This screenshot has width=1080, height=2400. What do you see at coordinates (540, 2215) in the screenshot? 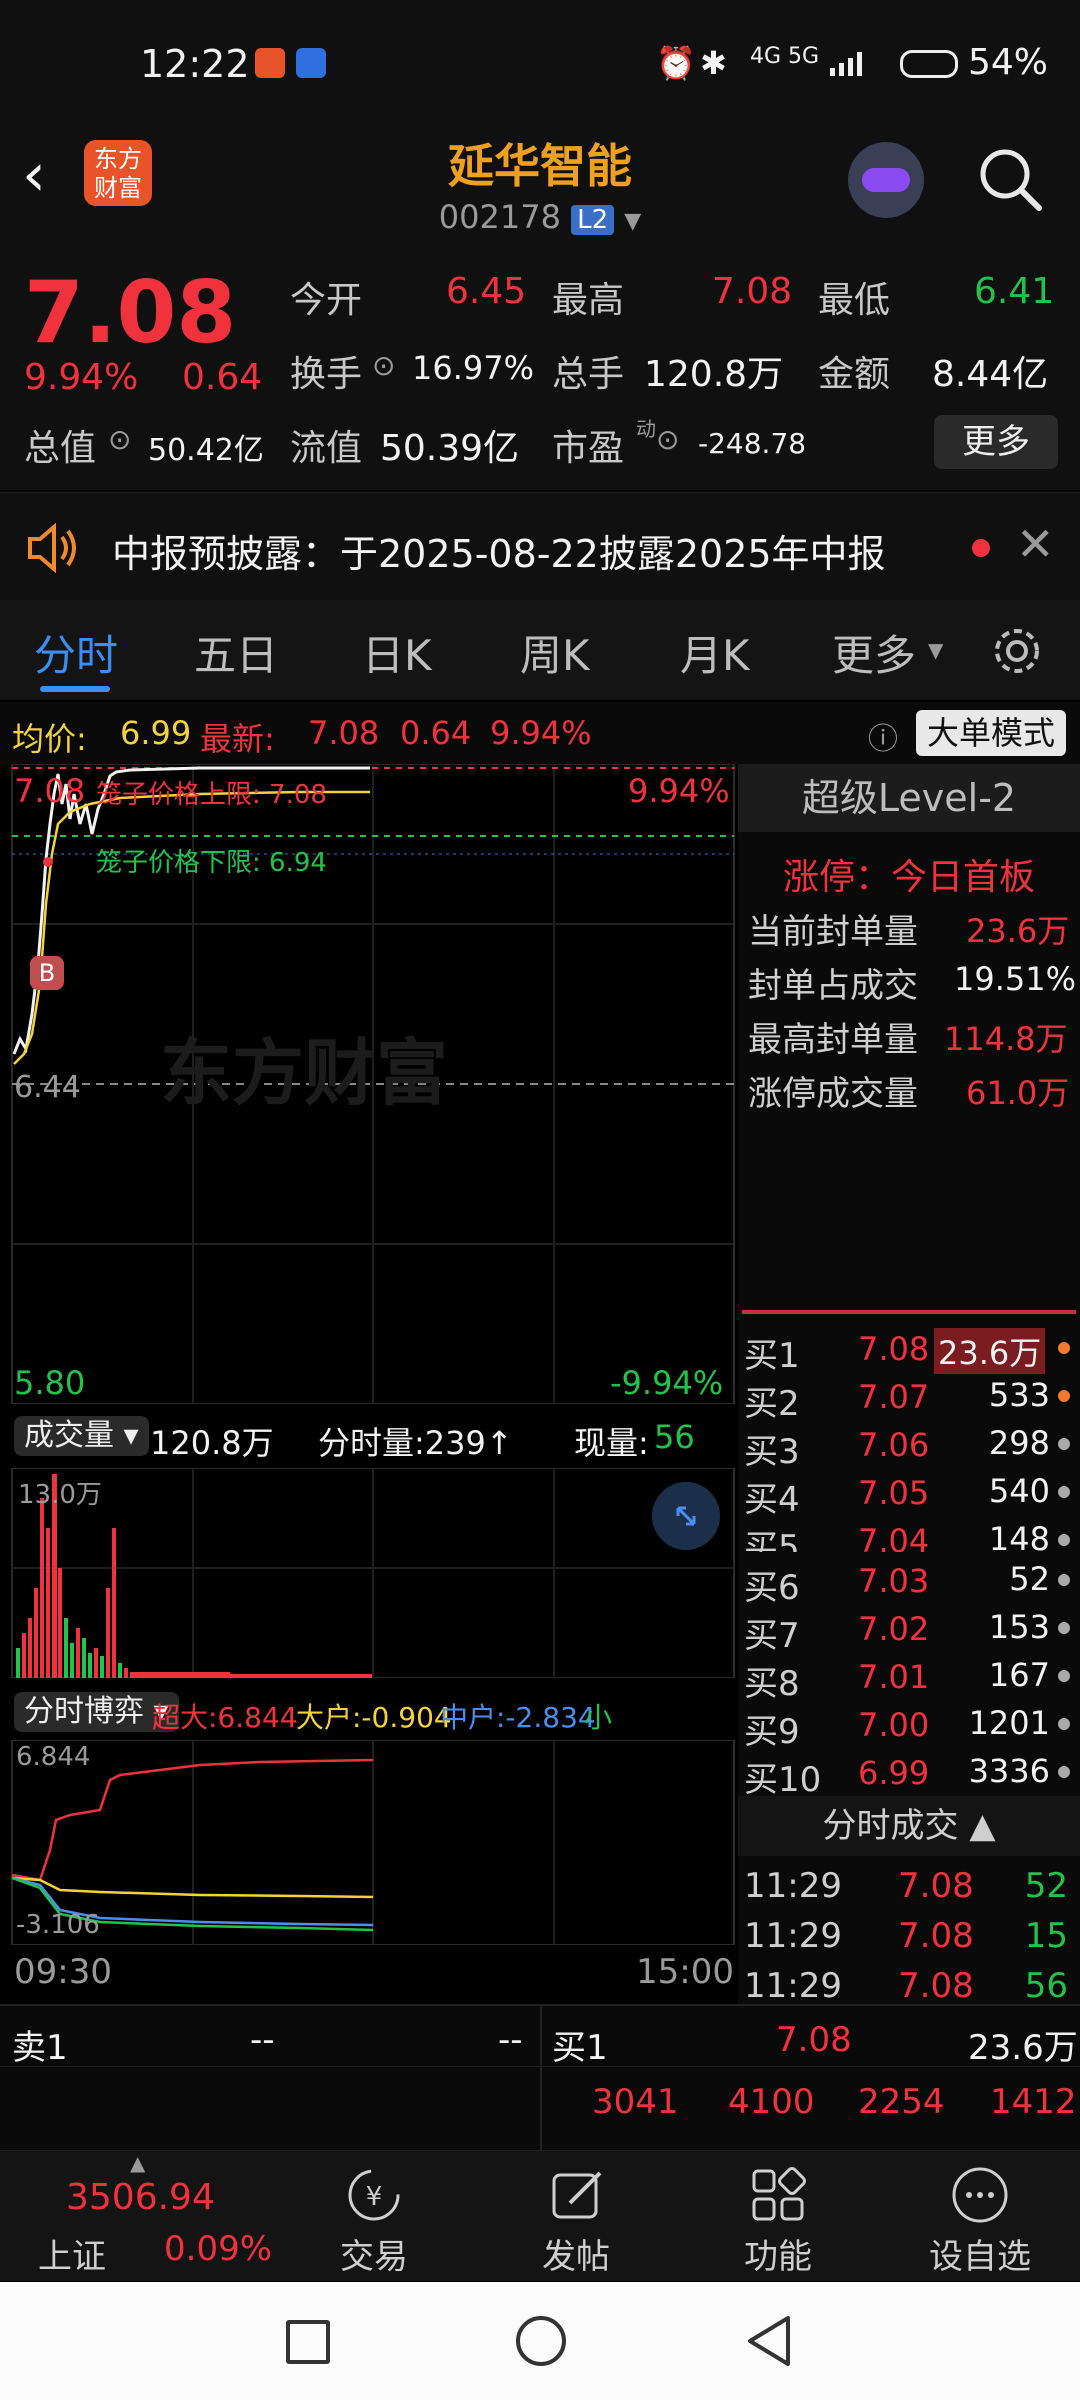
I see `bottom-nav: ▲ 3506.94 上证 0.09% ¥ 交易 发帖 功能 设自选` at bounding box center [540, 2215].